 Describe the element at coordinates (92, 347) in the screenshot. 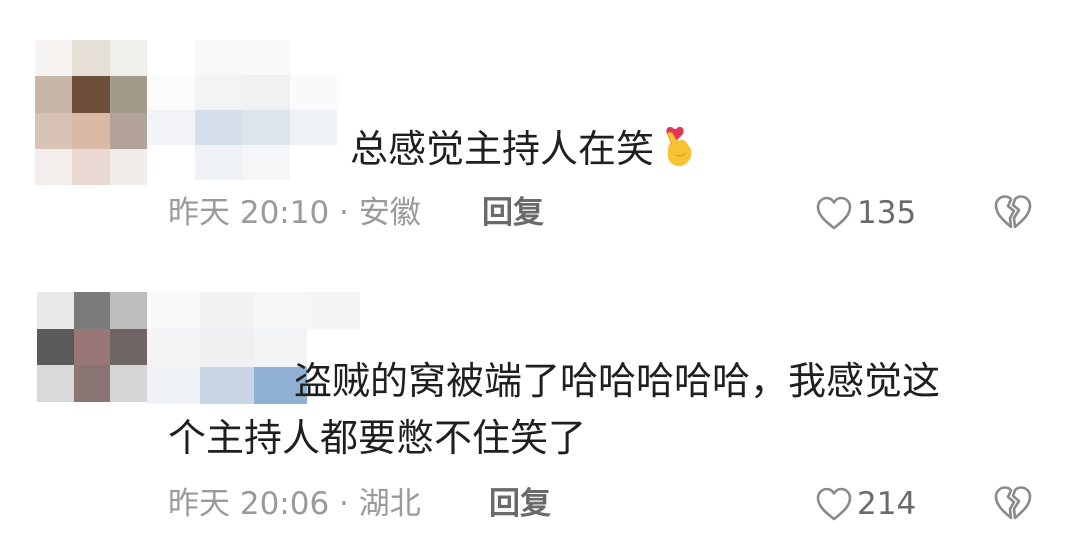

I see `avatar` at that location.